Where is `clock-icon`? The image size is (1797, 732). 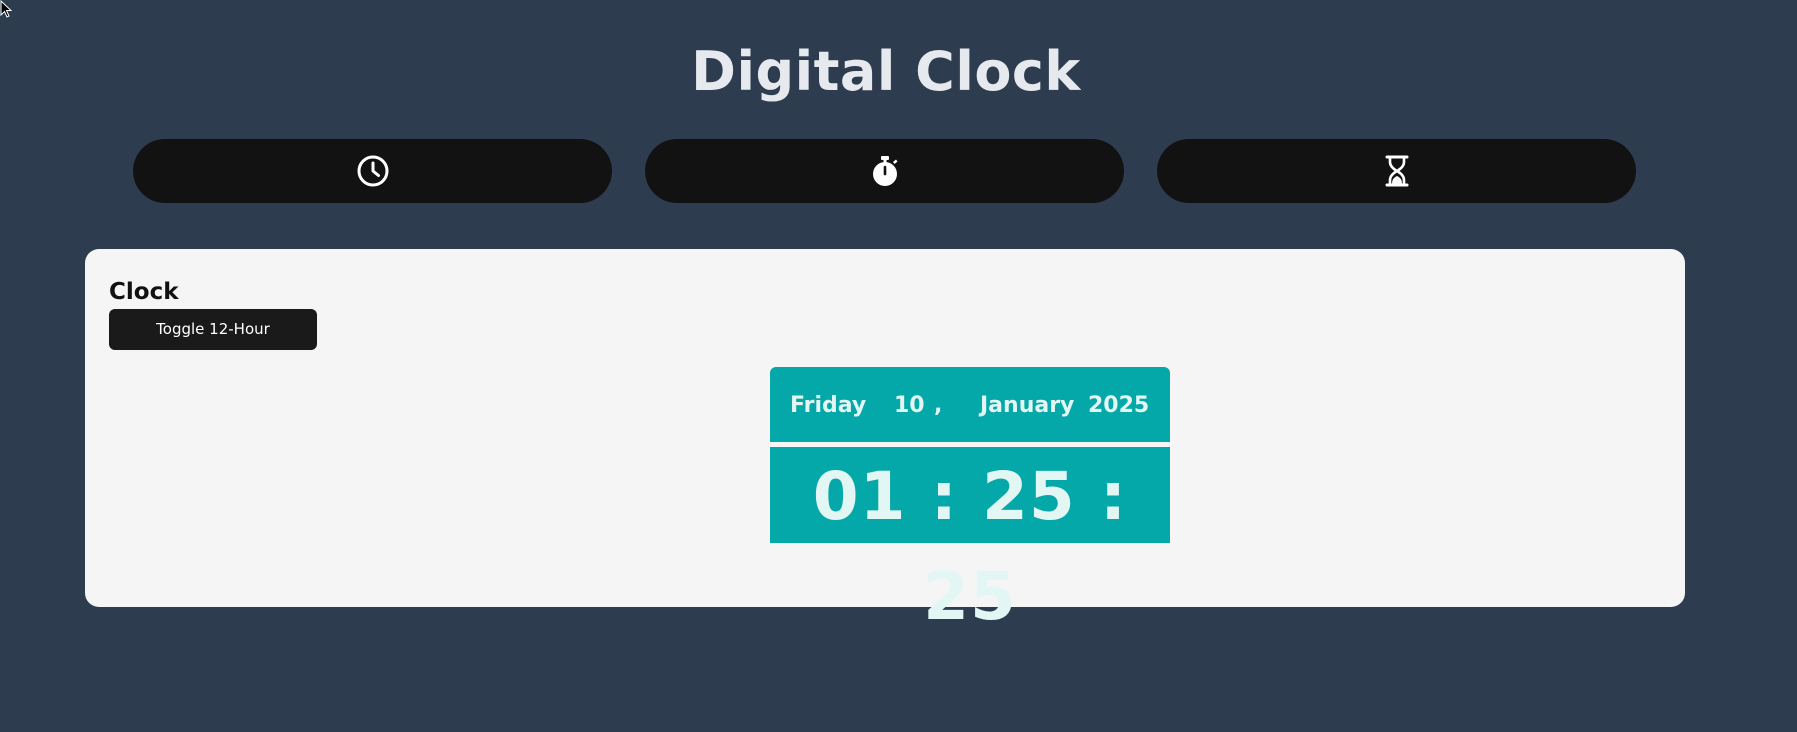 clock-icon is located at coordinates (372, 171).